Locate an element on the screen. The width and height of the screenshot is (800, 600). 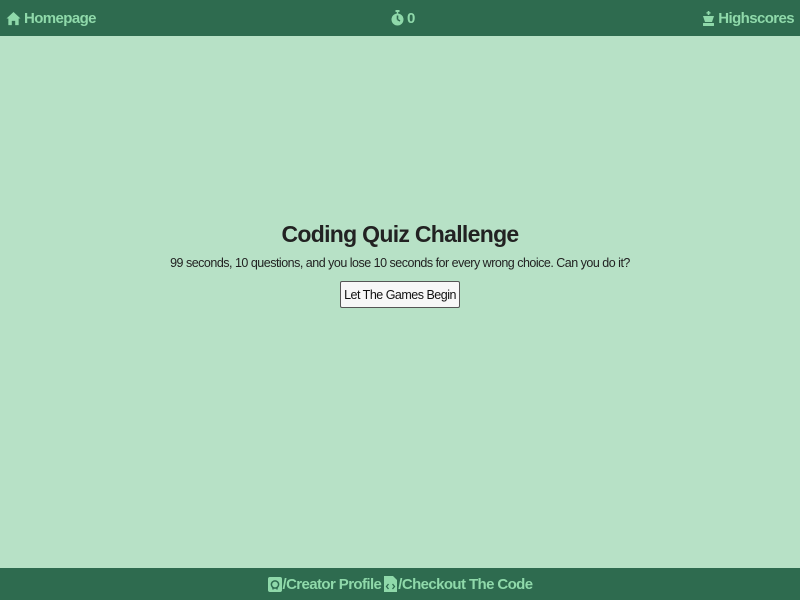
stopwatch-icon is located at coordinates (397, 18).